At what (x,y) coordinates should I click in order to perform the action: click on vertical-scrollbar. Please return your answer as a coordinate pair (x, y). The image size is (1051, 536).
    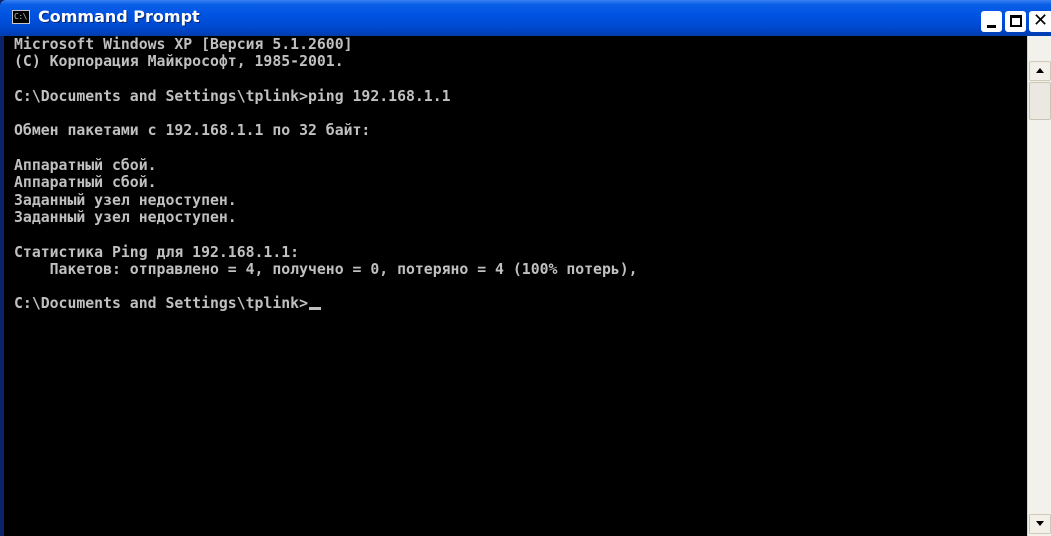
    Looking at the image, I should click on (1039, 286).